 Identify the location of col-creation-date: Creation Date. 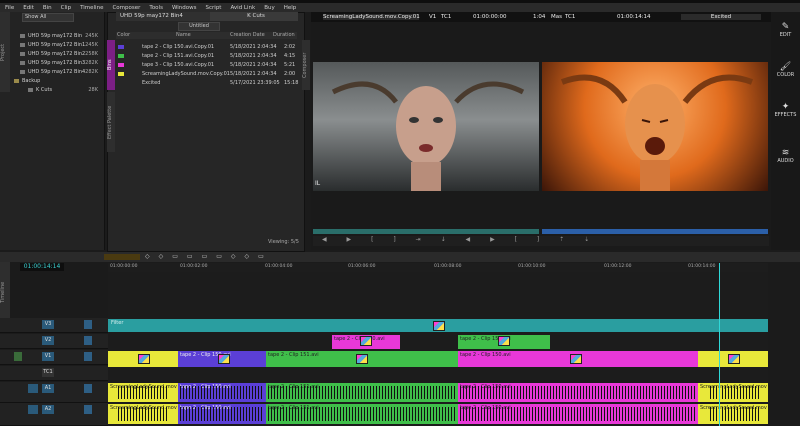
(247, 35).